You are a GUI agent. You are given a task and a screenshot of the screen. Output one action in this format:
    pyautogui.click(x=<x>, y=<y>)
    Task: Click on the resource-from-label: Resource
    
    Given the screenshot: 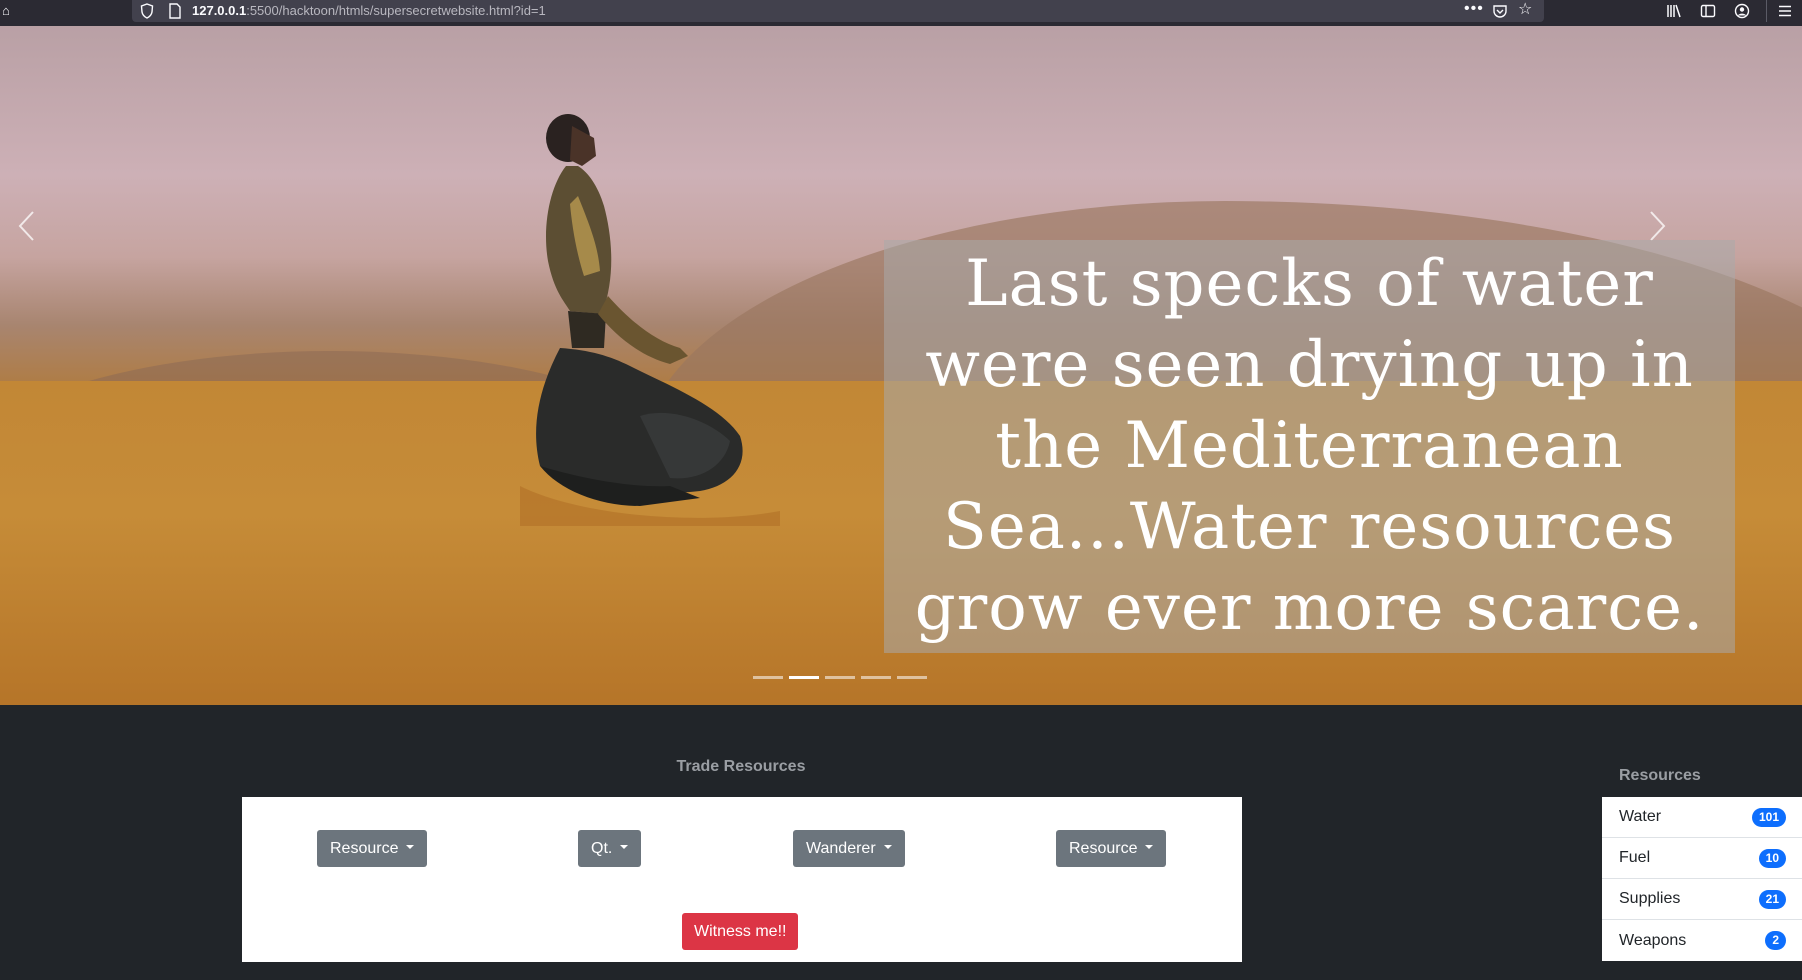 What is the action you would take?
    pyautogui.click(x=364, y=848)
    